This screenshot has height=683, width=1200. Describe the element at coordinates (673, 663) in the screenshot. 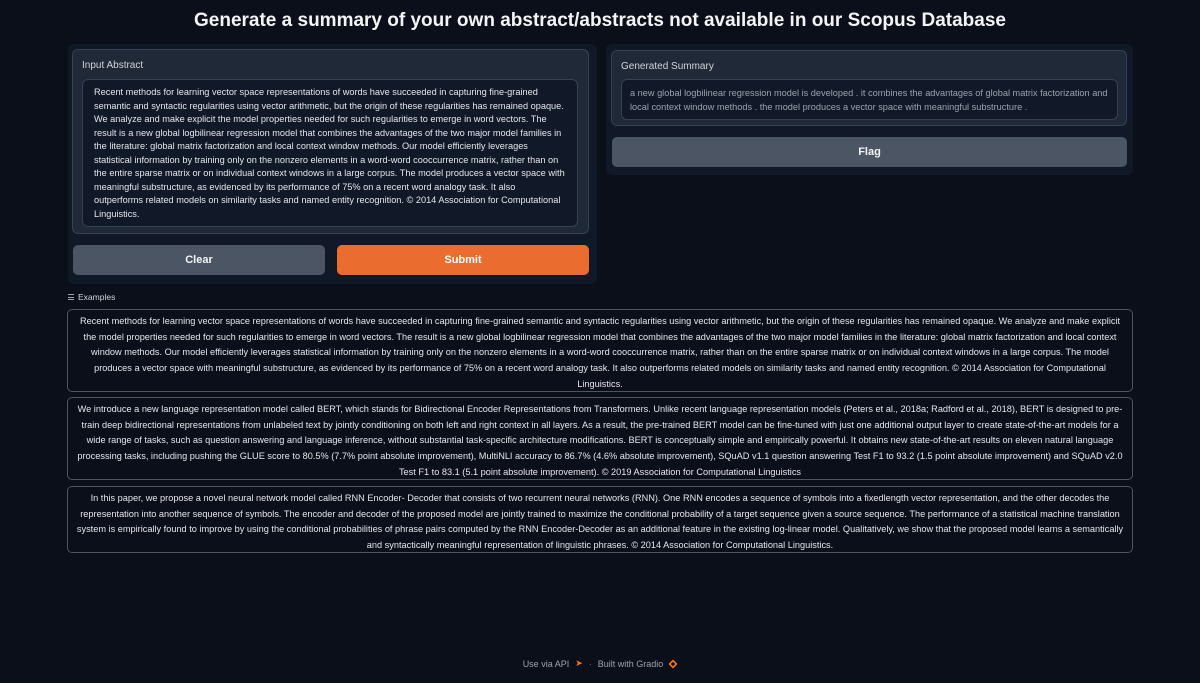

I see `gradio-logo-icon` at that location.